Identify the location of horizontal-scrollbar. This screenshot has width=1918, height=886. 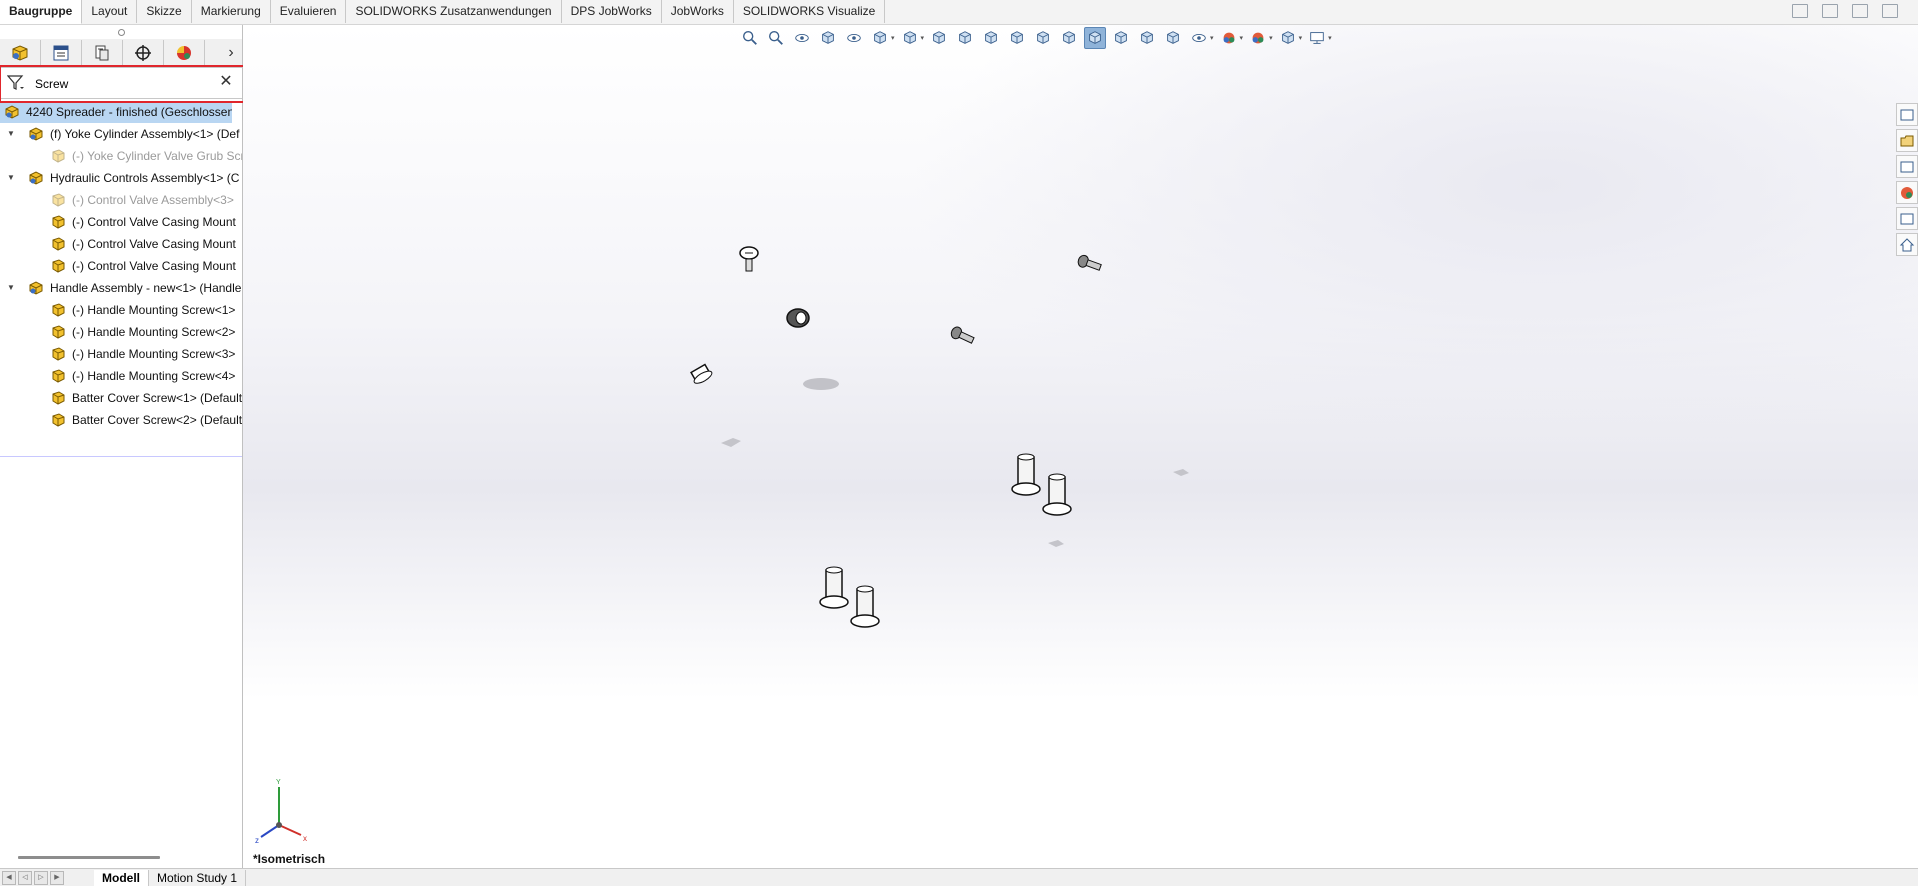
(89, 857).